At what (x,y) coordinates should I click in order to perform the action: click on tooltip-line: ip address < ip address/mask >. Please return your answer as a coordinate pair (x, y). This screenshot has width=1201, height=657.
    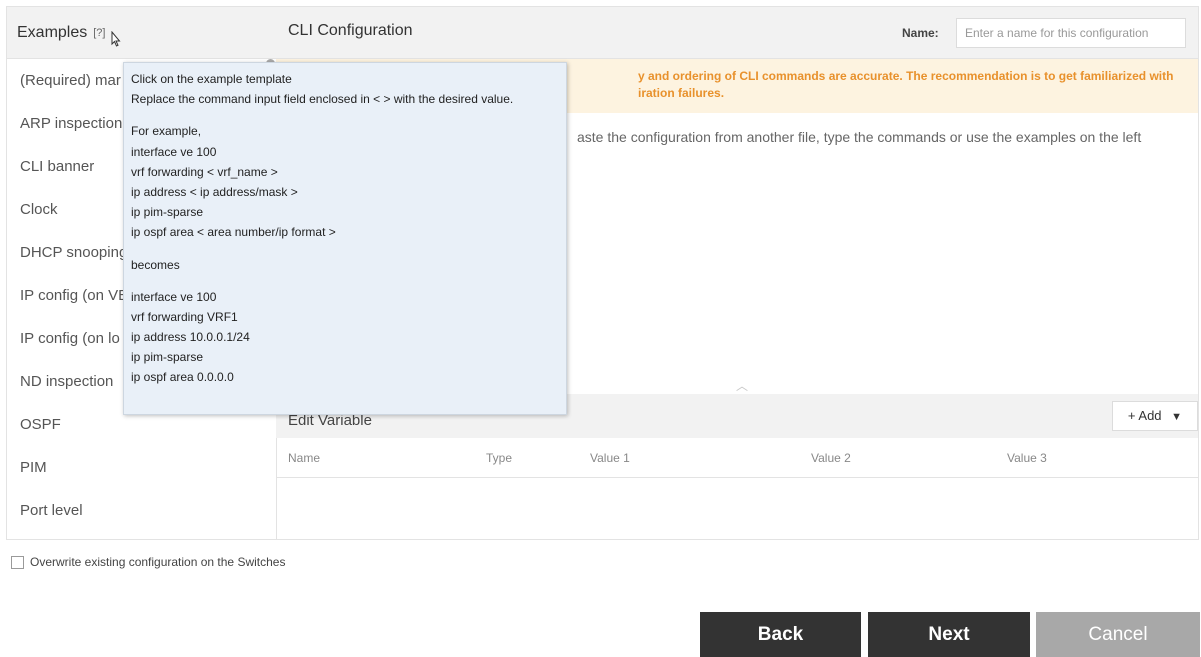
    Looking at the image, I should click on (214, 191).